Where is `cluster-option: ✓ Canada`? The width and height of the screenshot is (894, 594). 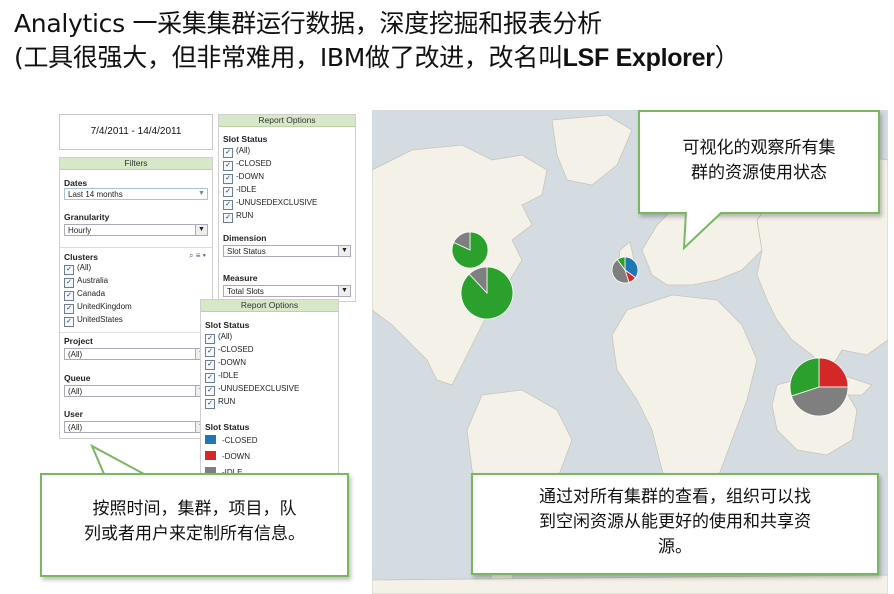 cluster-option: ✓ Canada is located at coordinates (84, 295).